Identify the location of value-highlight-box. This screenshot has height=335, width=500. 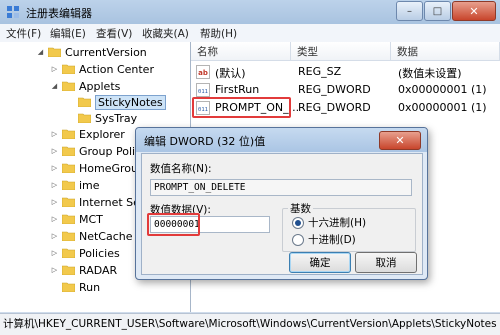
(241, 107).